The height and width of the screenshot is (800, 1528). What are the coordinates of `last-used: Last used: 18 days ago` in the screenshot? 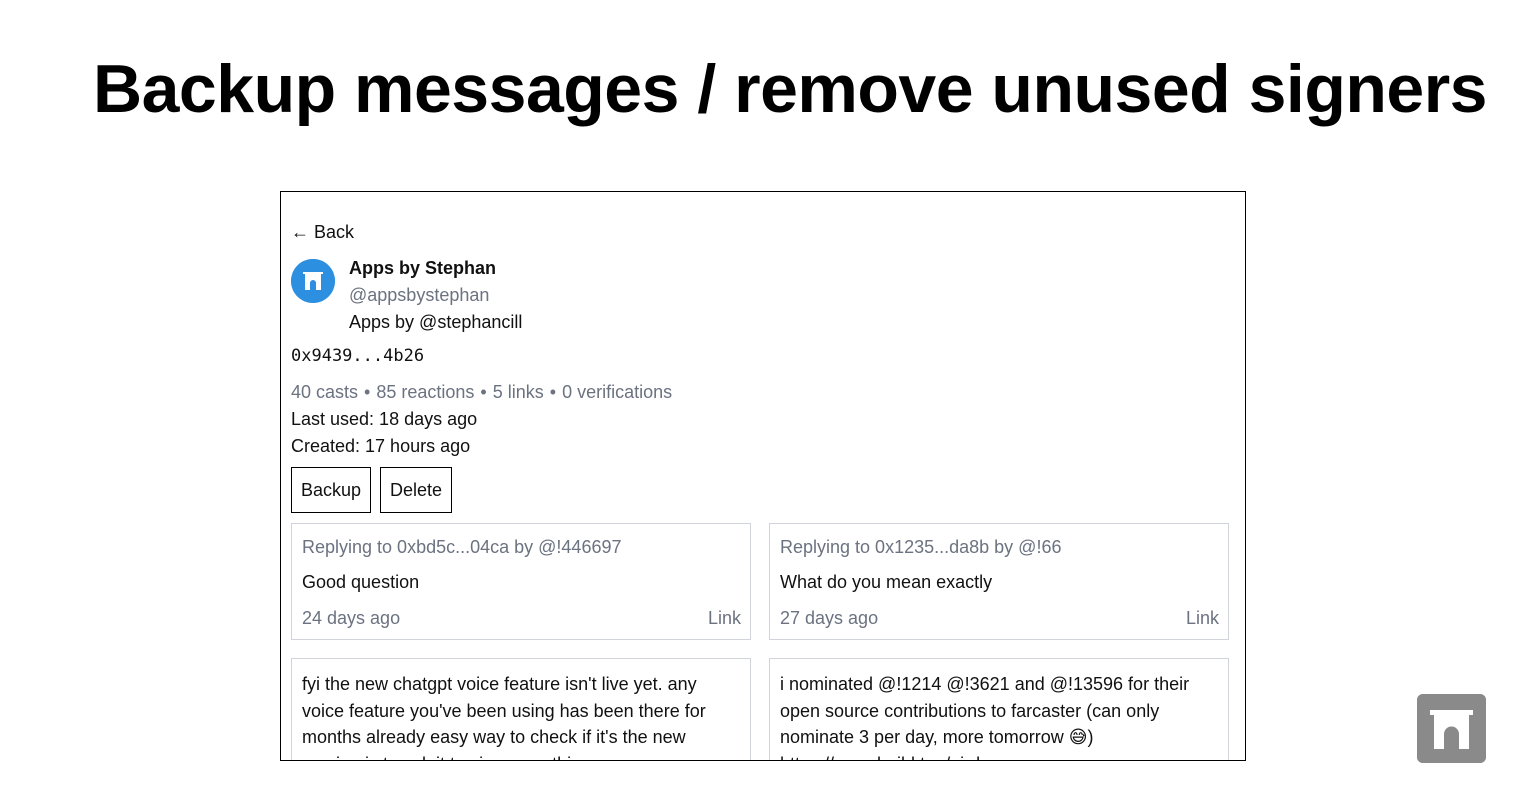 It's located at (384, 419).